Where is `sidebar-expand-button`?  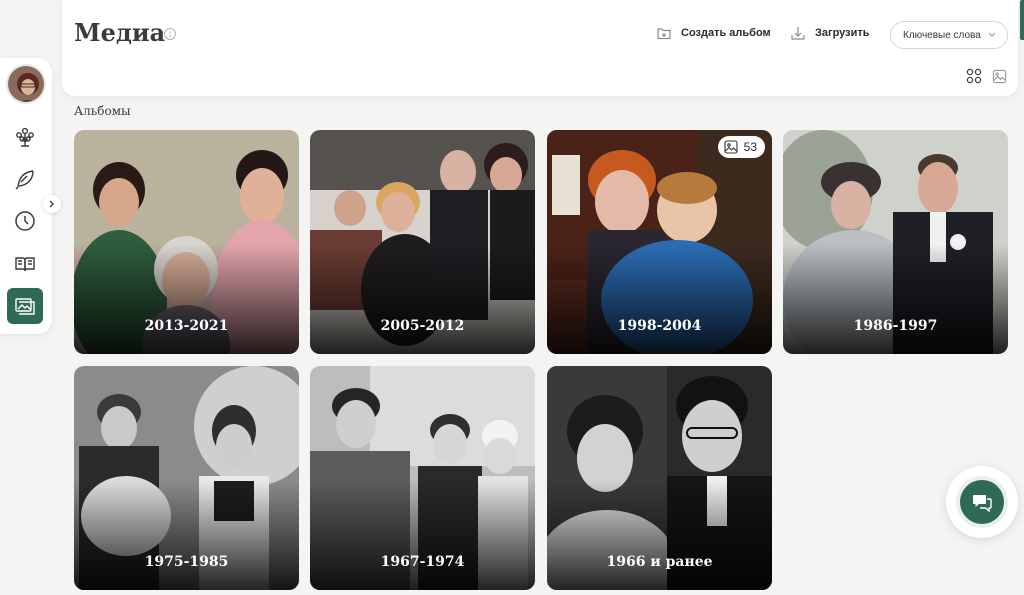 sidebar-expand-button is located at coordinates (52, 204).